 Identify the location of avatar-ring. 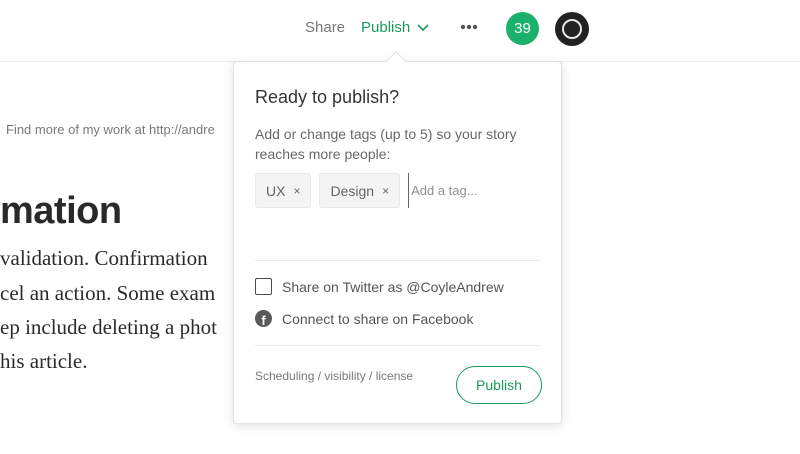
(572, 29).